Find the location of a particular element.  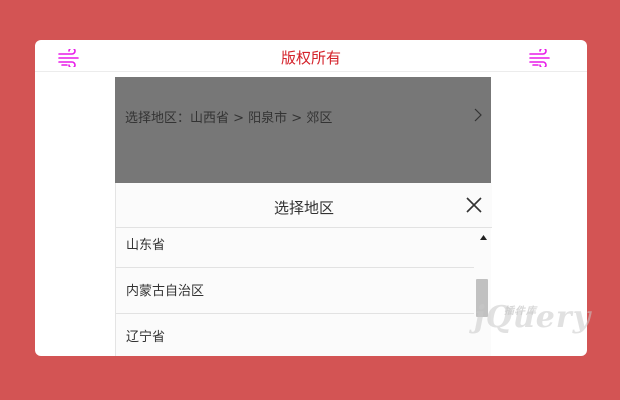

header: 版权所有 is located at coordinates (311, 56).